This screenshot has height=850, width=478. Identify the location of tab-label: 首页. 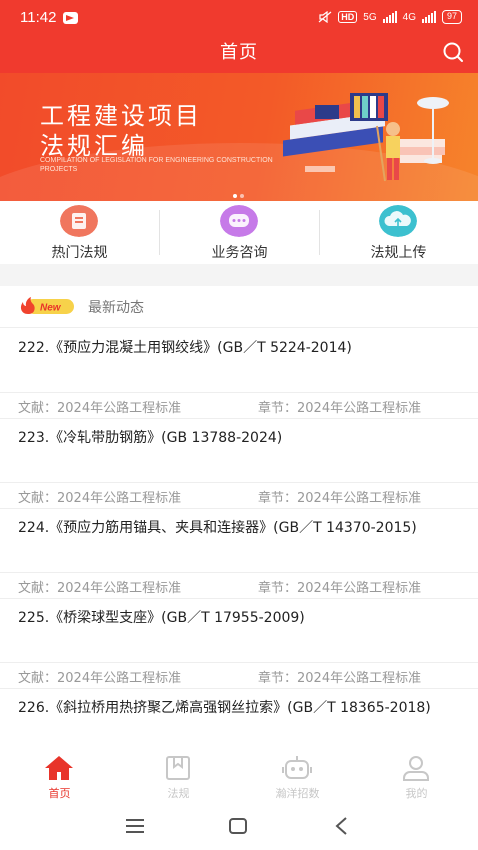
(59, 793).